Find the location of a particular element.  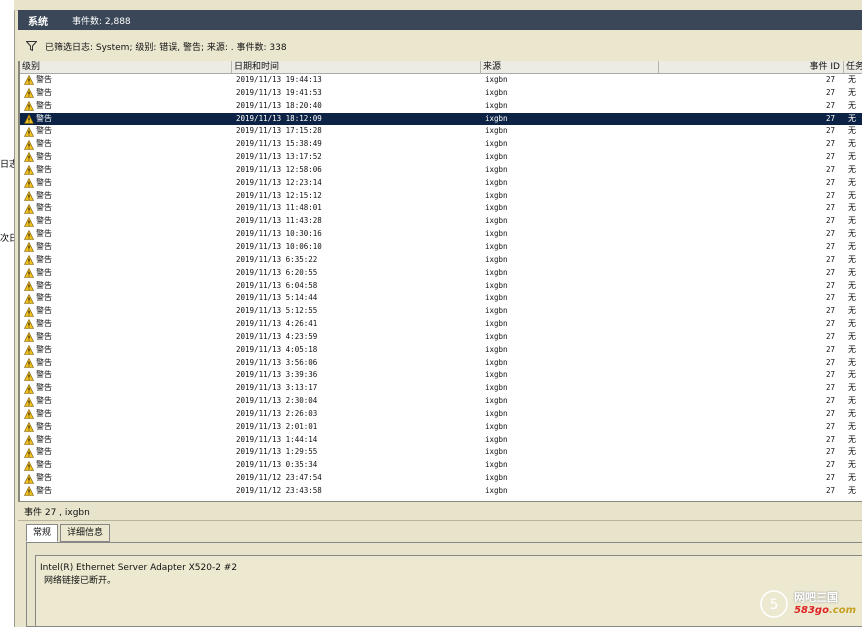

table-row: 警告 2019/11/13 1:29:55 ixgbn 27 无 is located at coordinates (441, 452).